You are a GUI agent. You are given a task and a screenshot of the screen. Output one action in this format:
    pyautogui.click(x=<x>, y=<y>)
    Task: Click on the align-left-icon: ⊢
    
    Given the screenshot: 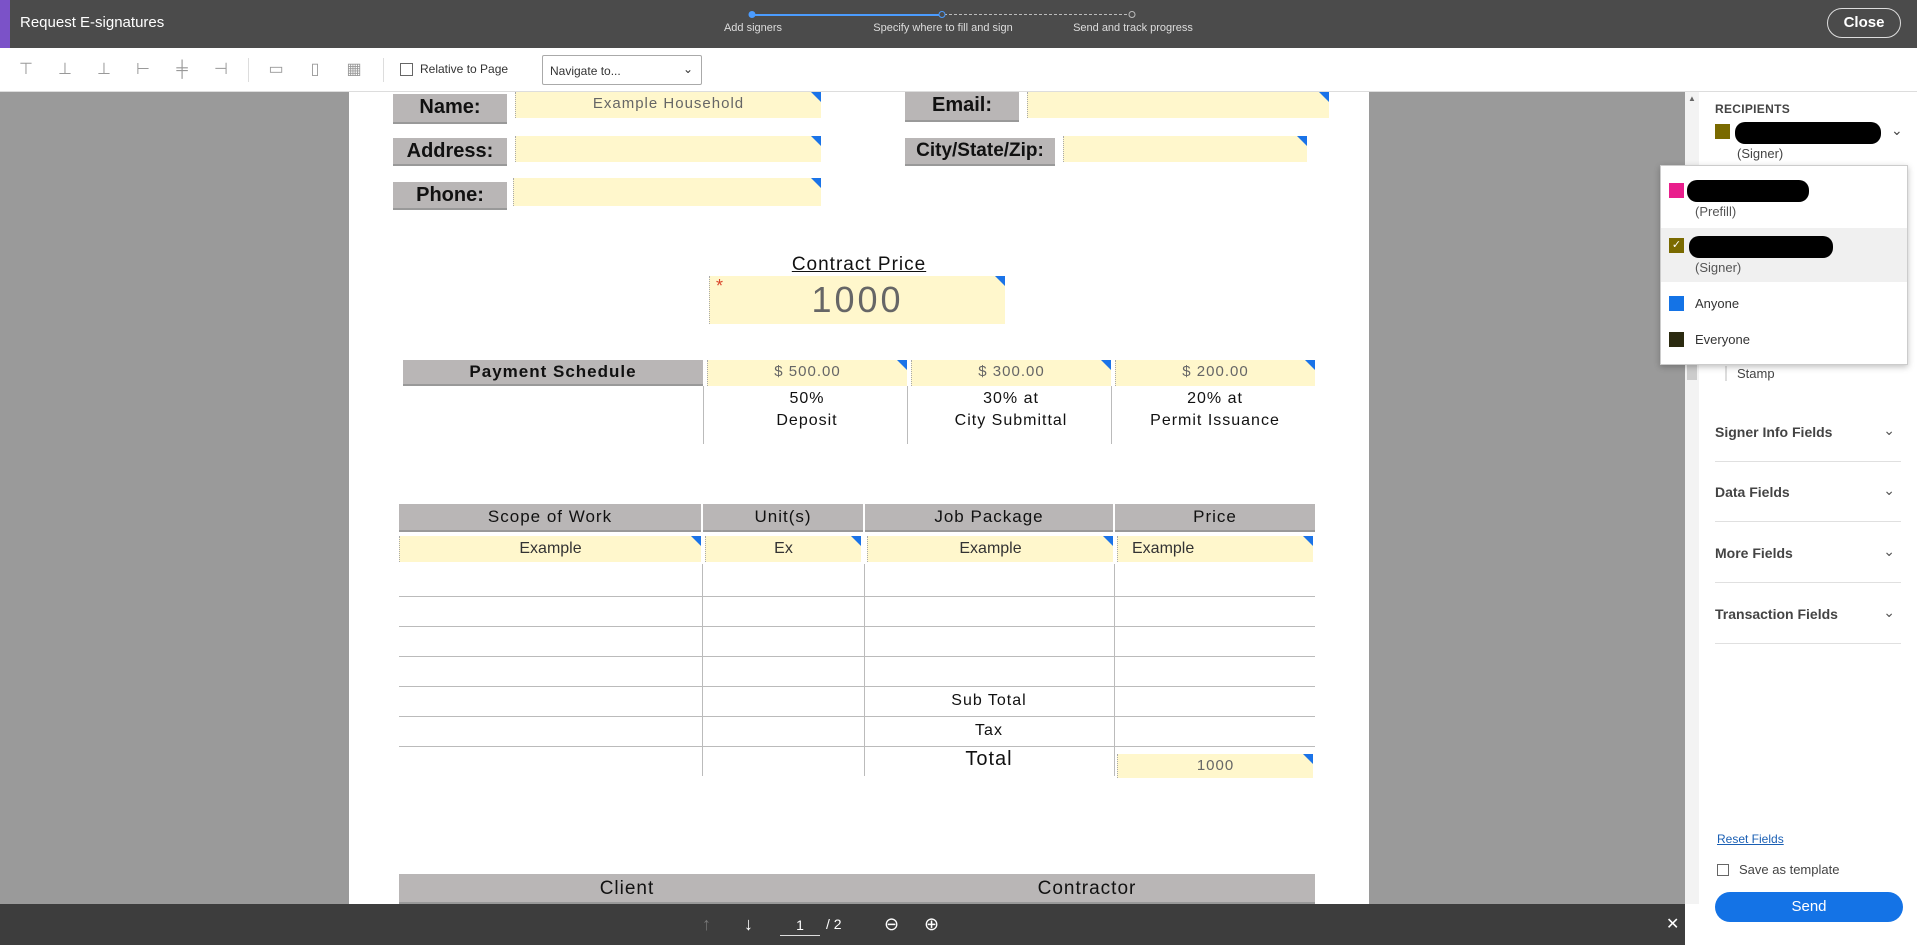 What is the action you would take?
    pyautogui.click(x=143, y=70)
    